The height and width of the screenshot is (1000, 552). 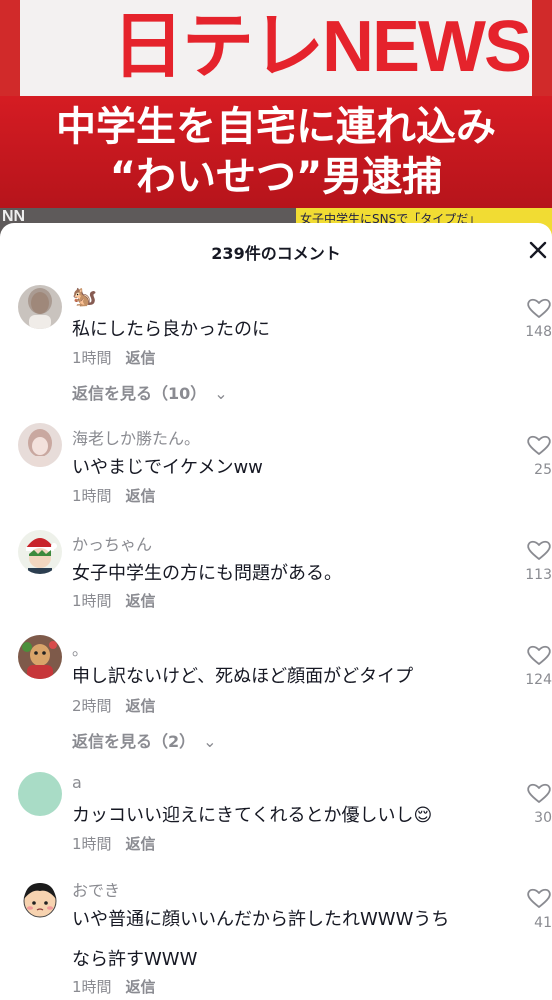 What do you see at coordinates (84, 296) in the screenshot?
I see `comment-username: 🐿️` at bounding box center [84, 296].